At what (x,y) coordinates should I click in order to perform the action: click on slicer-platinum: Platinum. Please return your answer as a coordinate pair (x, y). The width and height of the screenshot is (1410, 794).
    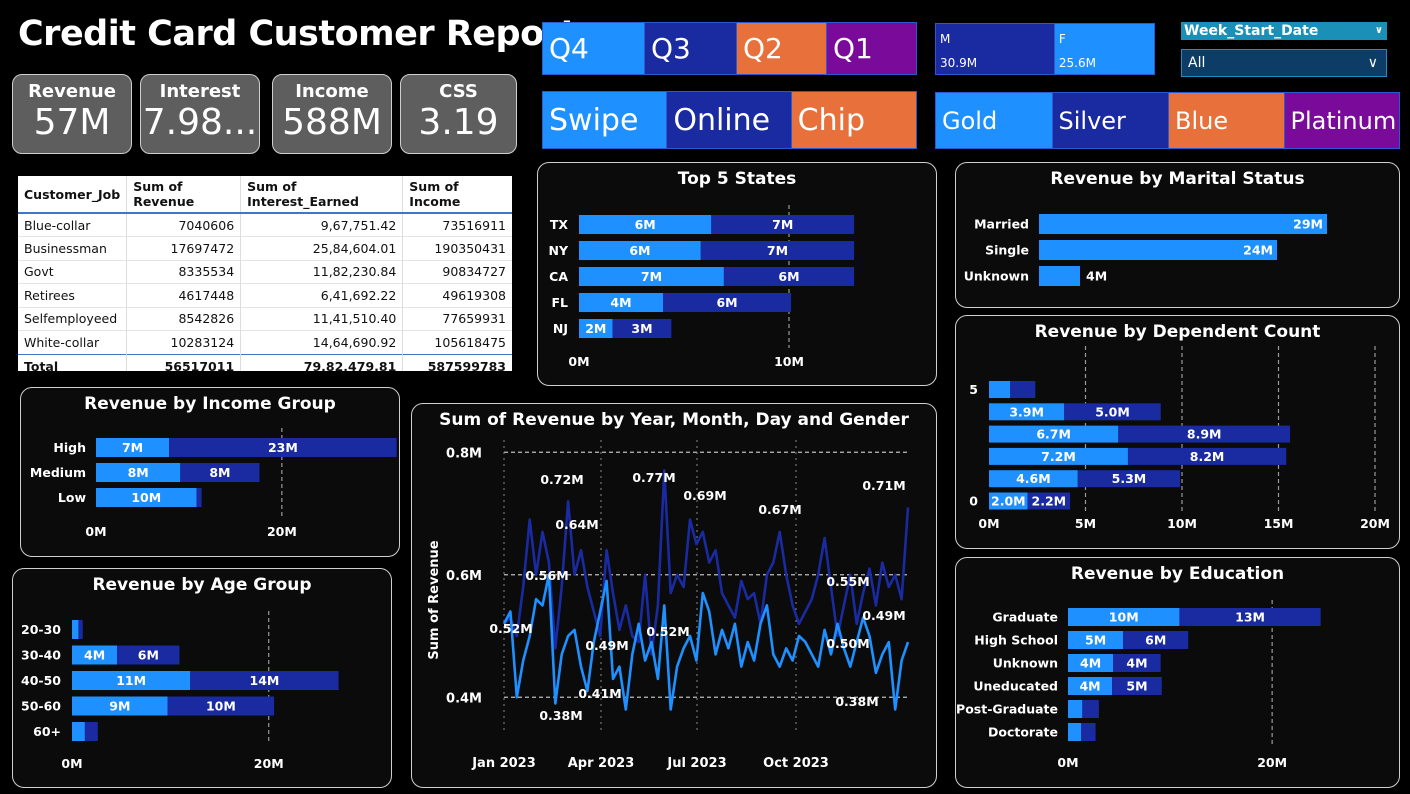
    Looking at the image, I should click on (1341, 120).